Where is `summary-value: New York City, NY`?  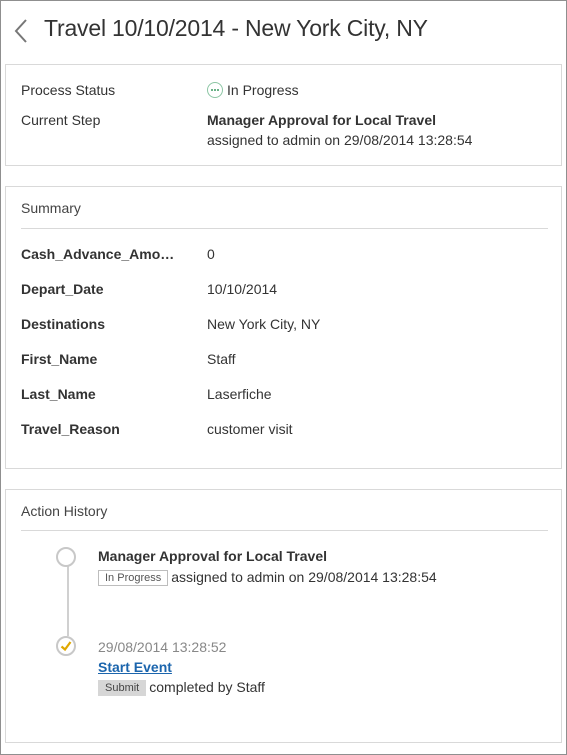
summary-value: New York City, NY is located at coordinates (264, 324).